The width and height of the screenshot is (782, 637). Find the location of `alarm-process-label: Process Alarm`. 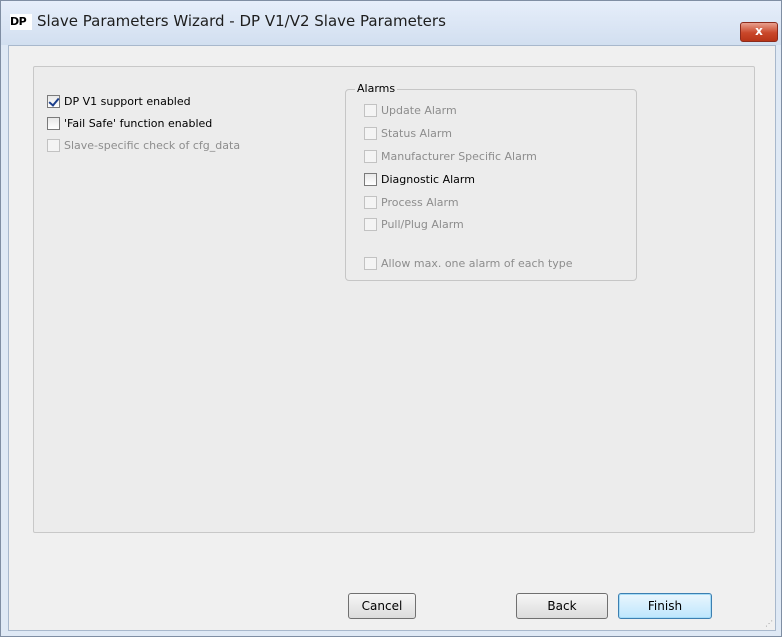

alarm-process-label: Process Alarm is located at coordinates (420, 202).